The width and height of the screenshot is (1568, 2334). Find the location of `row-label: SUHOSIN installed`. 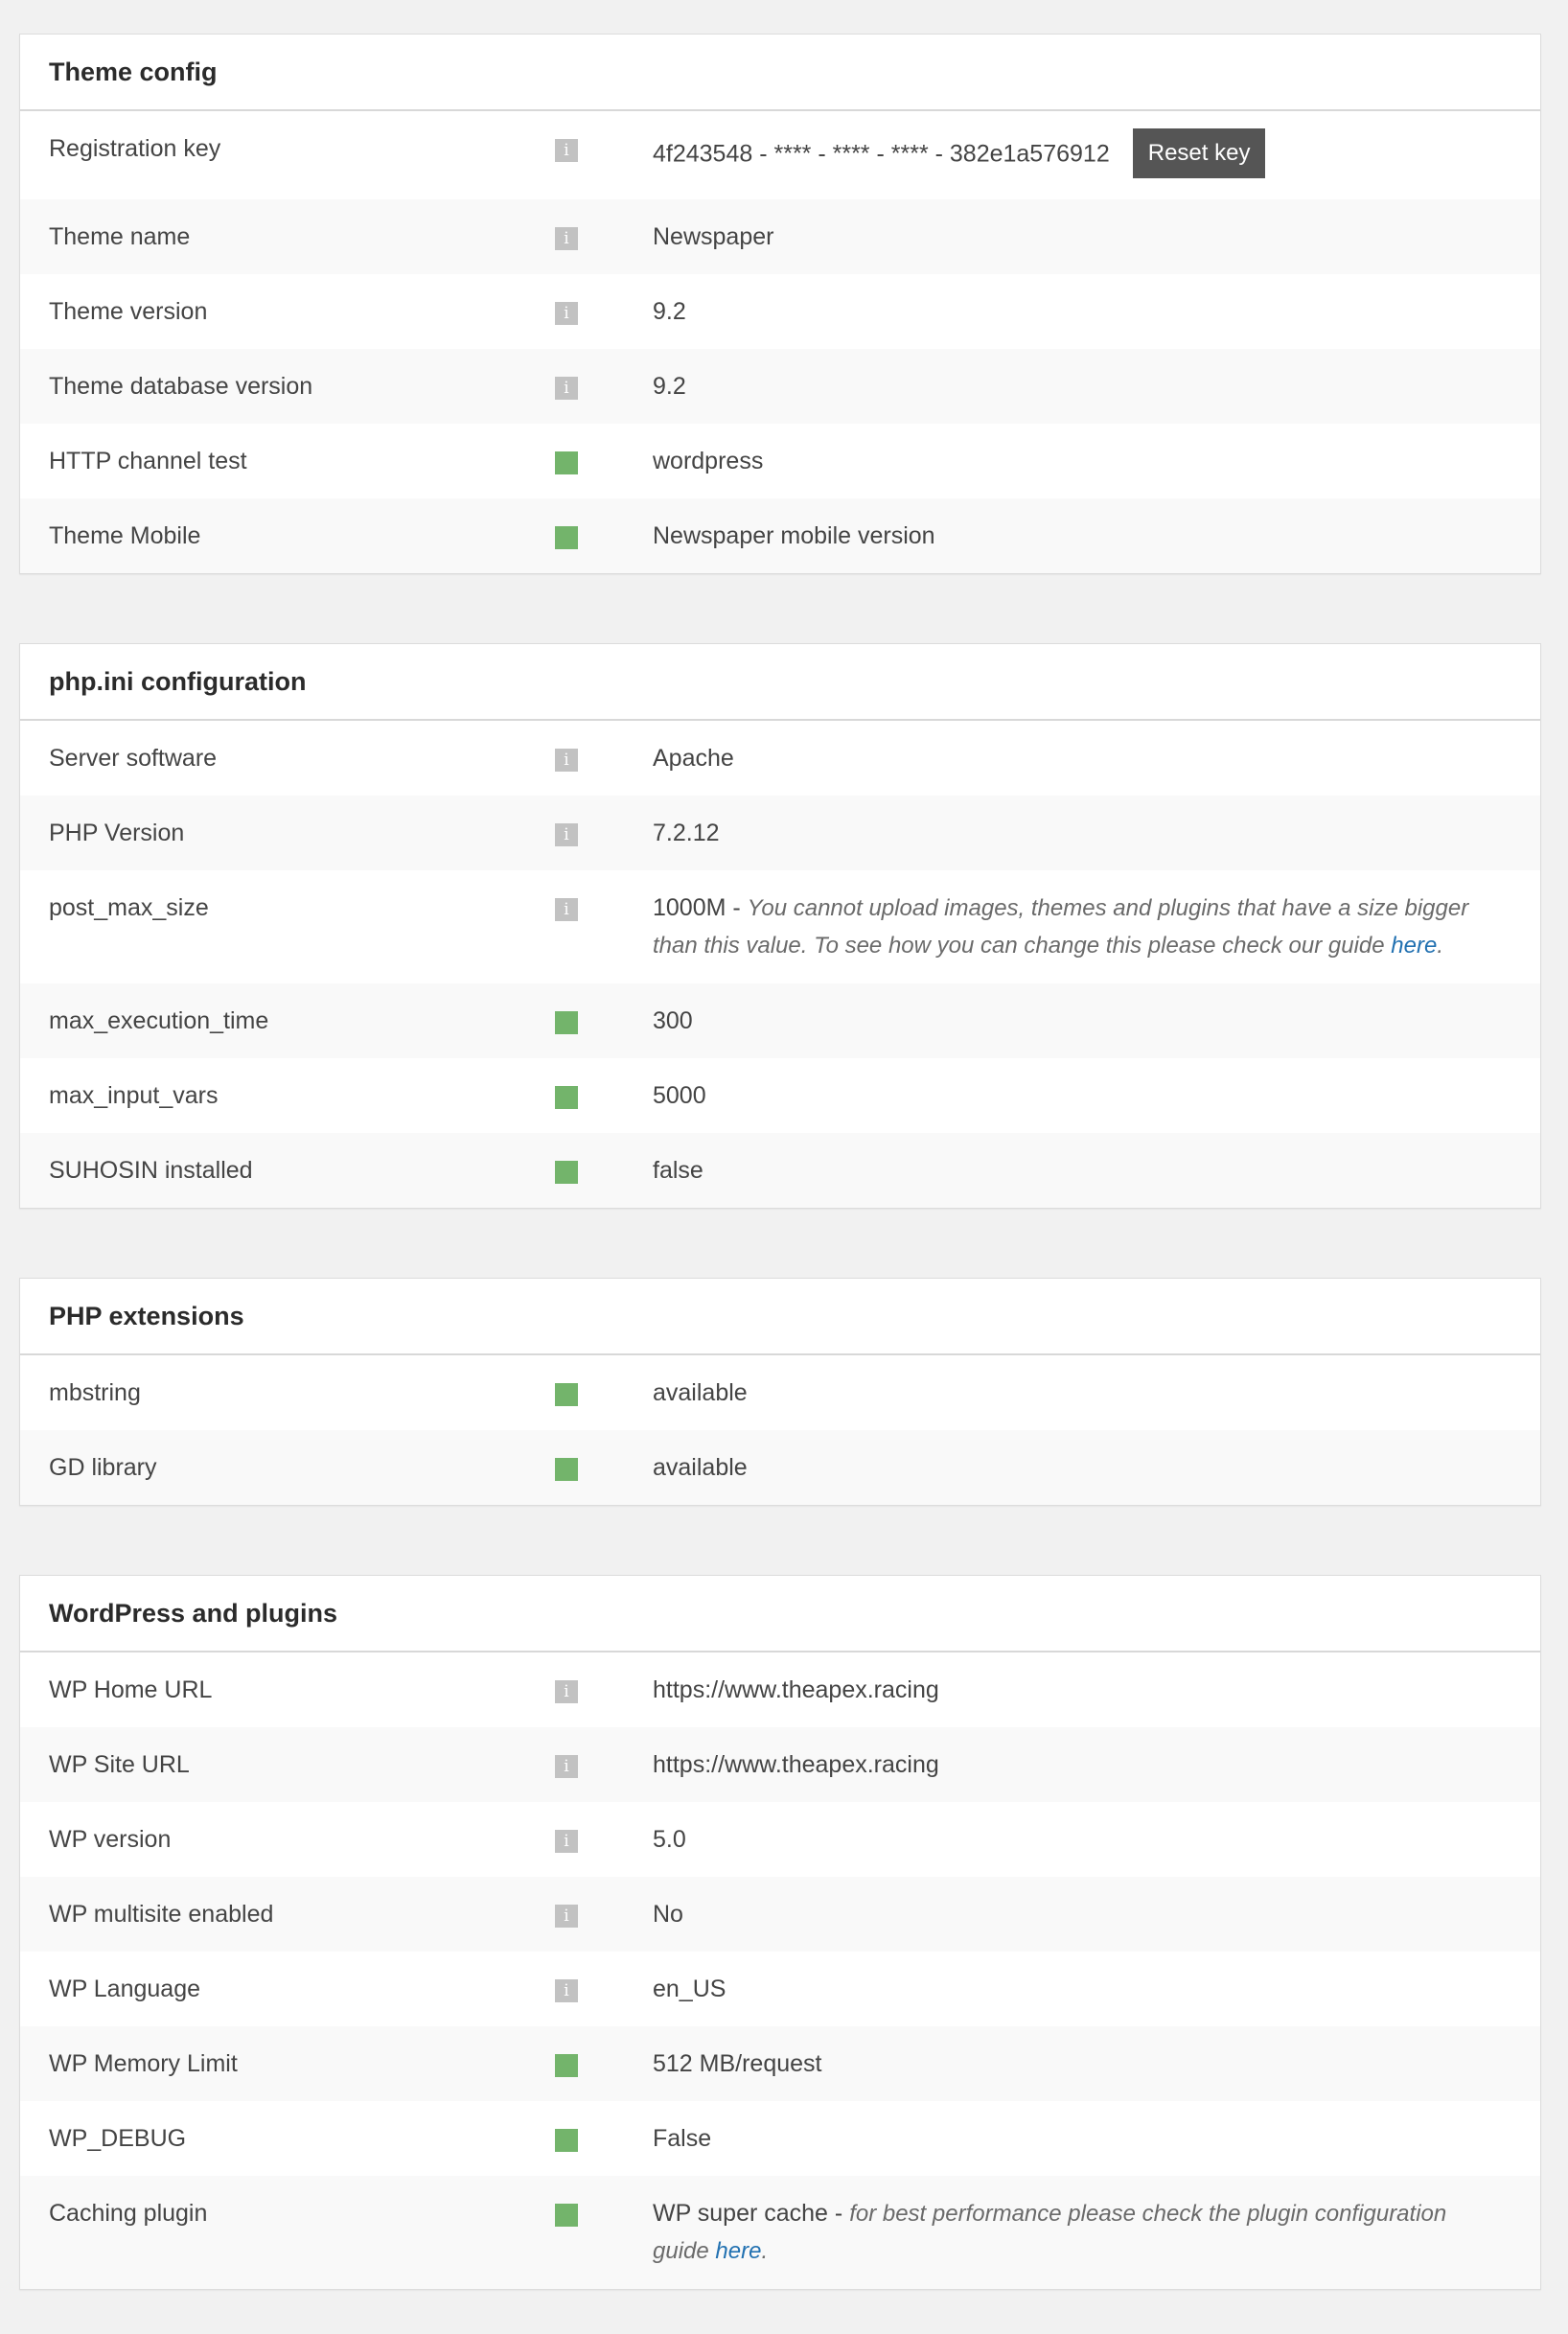

row-label: SUHOSIN installed is located at coordinates (151, 1170).